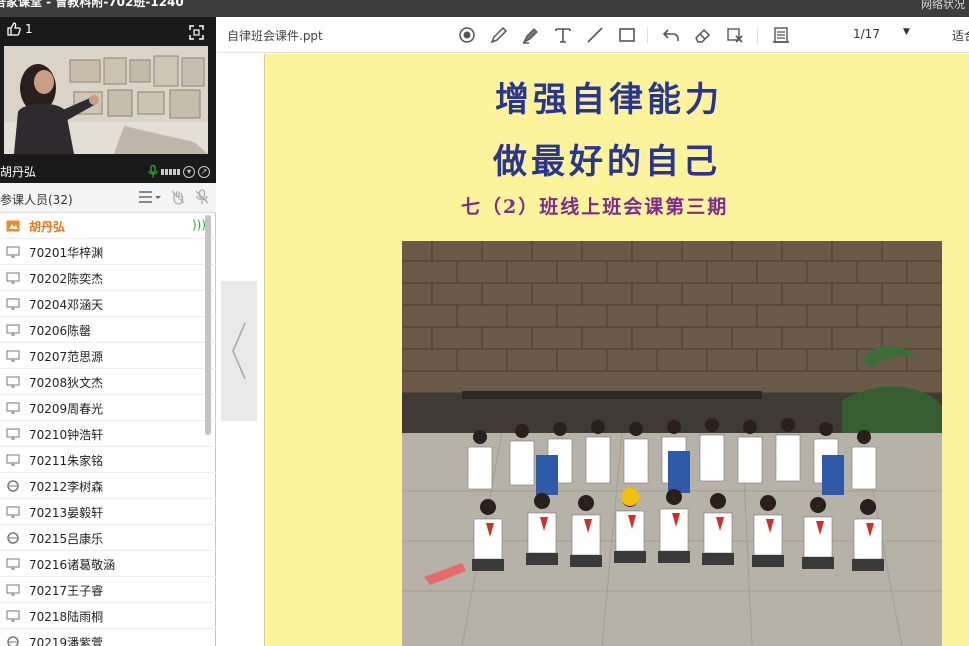 This screenshot has width=969, height=646. Describe the element at coordinates (202, 197) in the screenshot. I see `mute-all-icon` at that location.